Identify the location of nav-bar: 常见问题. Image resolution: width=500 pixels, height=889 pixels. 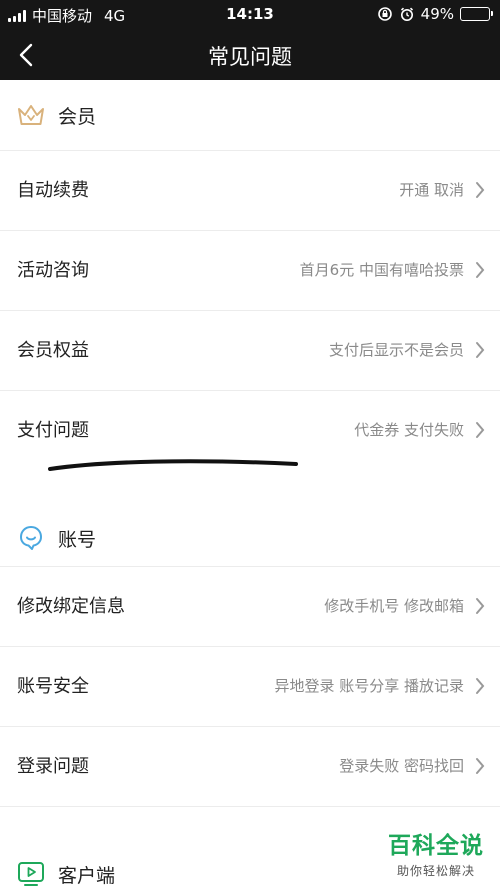
(250, 55).